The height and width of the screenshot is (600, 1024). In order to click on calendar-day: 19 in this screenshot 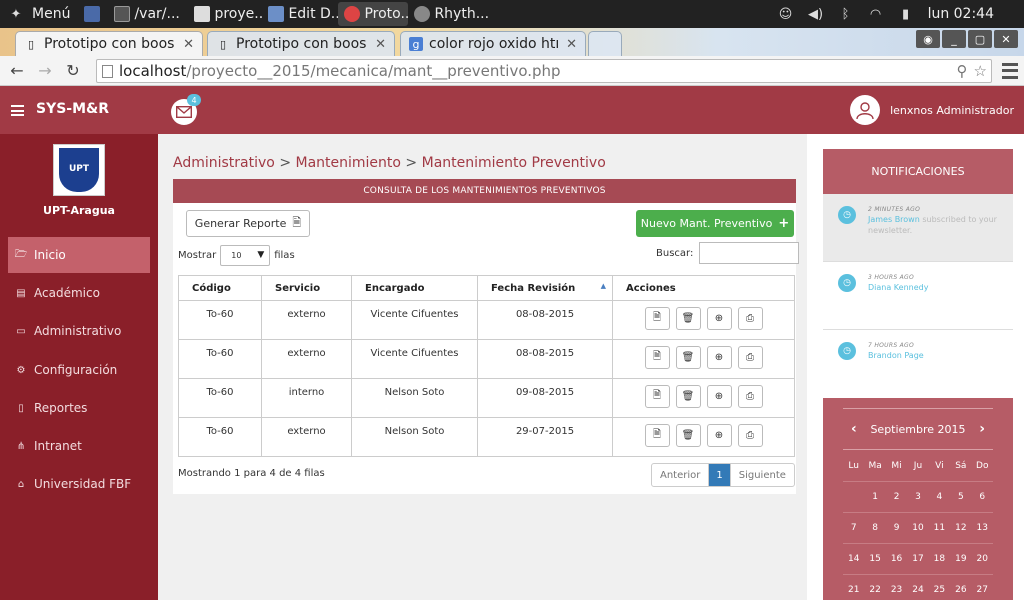, I will do `click(960, 559)`.